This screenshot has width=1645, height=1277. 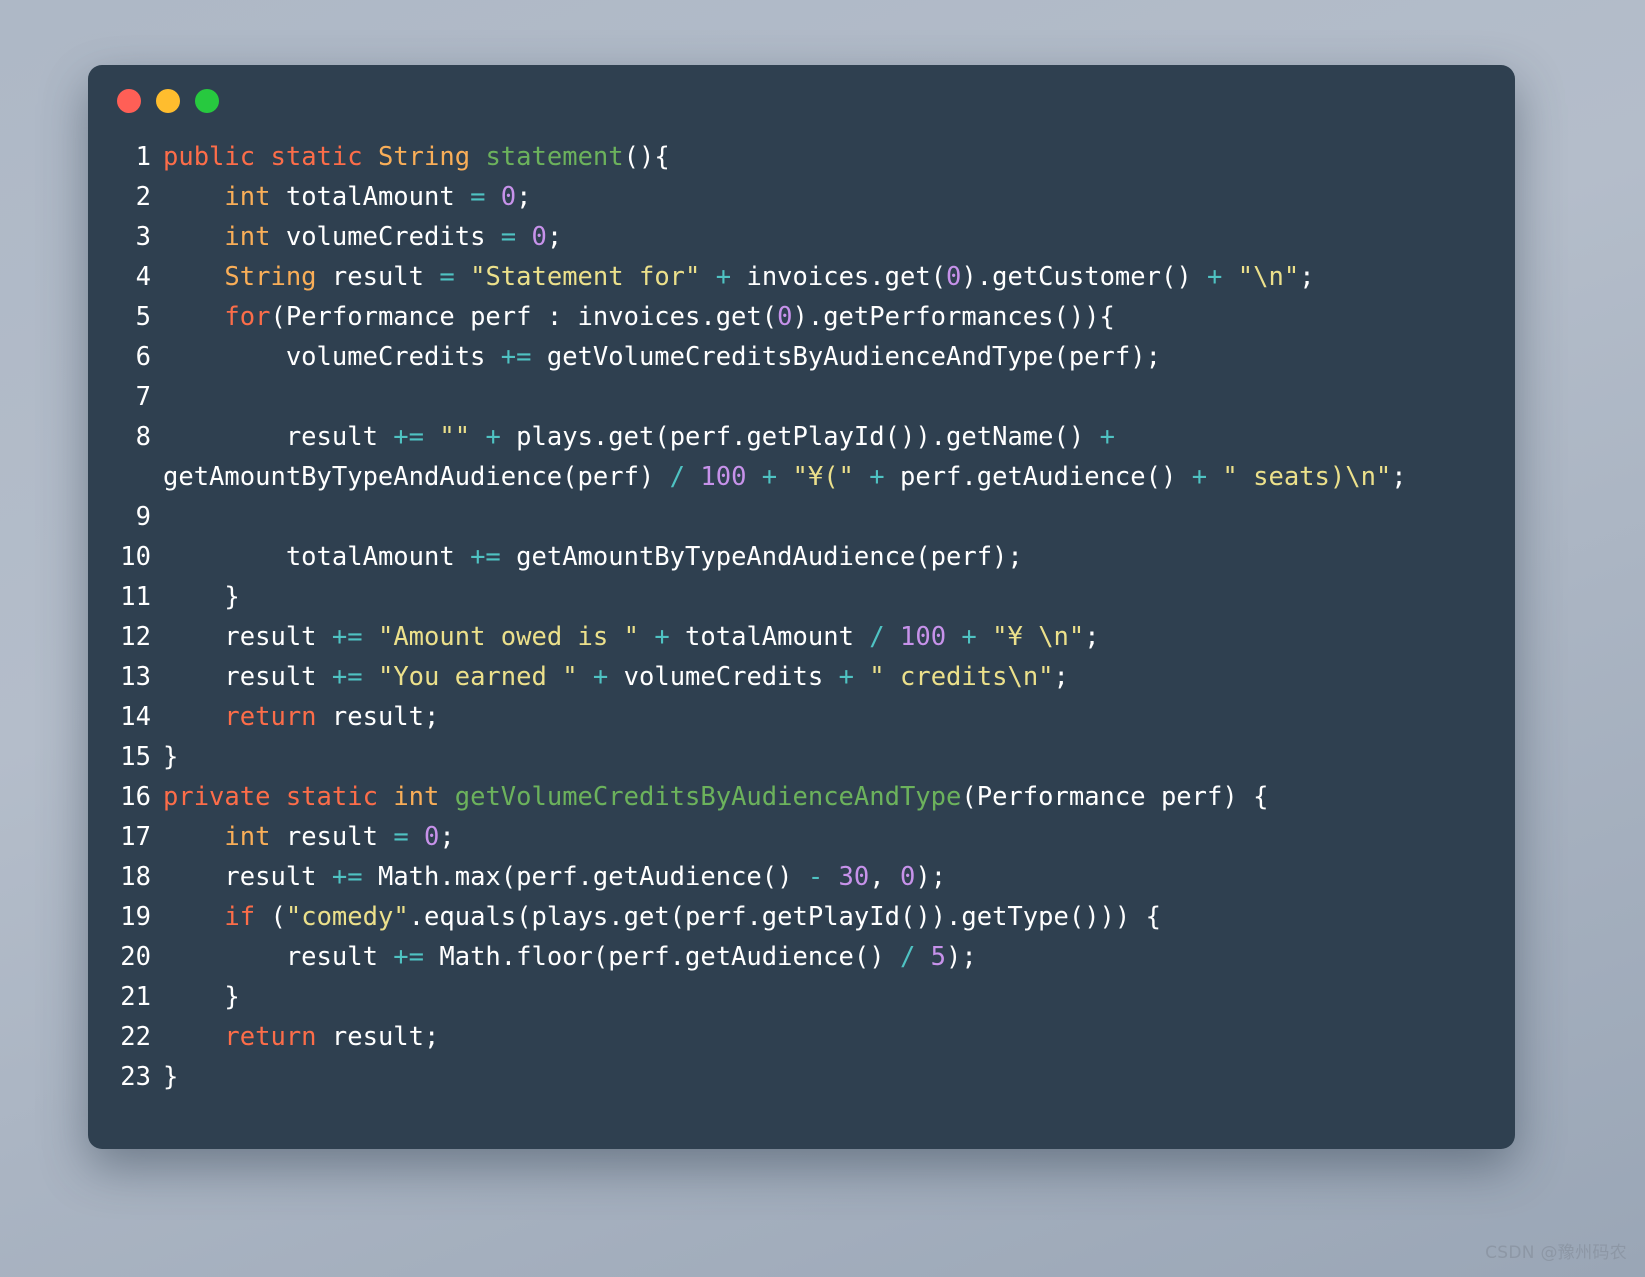 What do you see at coordinates (801, 837) in the screenshot?
I see `code-line: 17 int result = 0;` at bounding box center [801, 837].